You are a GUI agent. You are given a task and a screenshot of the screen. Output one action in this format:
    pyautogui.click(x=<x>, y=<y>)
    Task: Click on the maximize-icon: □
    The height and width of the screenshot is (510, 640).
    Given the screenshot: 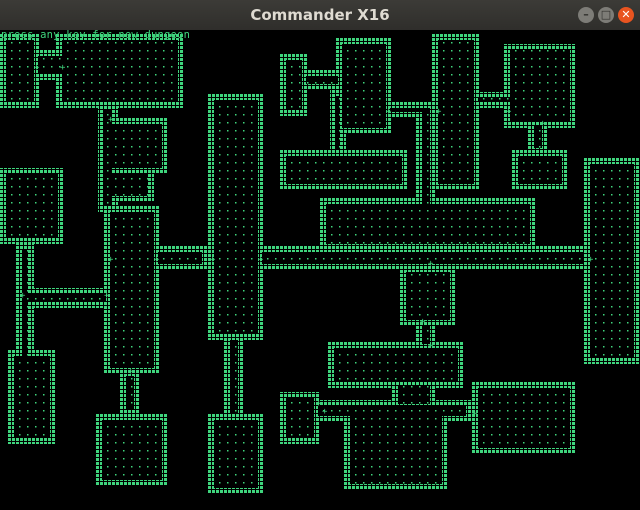 What is the action you would take?
    pyautogui.click(x=606, y=15)
    